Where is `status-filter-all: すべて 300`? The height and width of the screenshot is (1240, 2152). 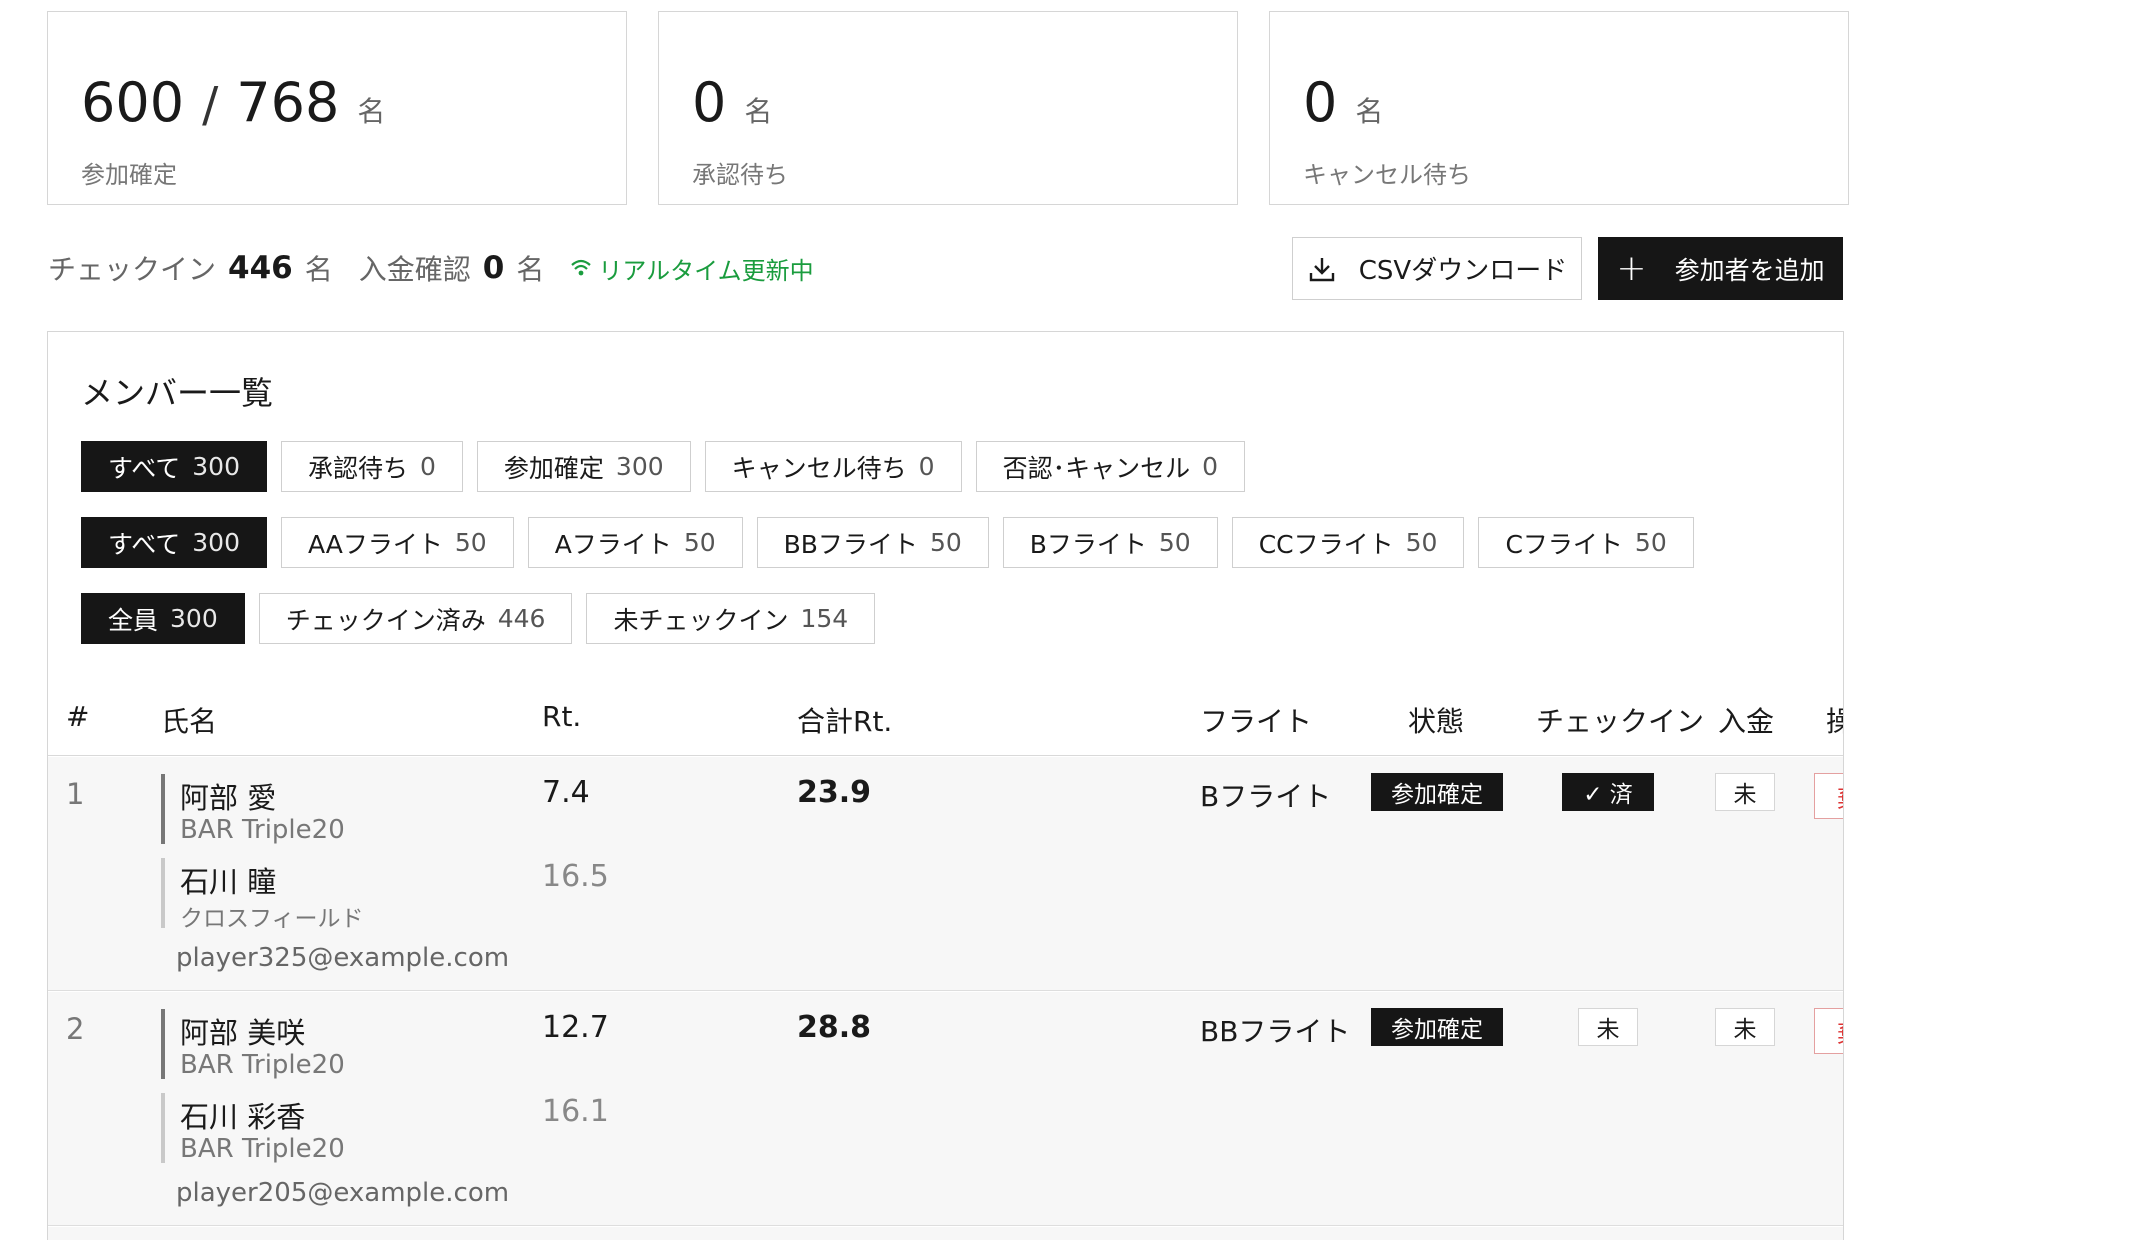
status-filter-all: すべて 300 is located at coordinates (174, 466).